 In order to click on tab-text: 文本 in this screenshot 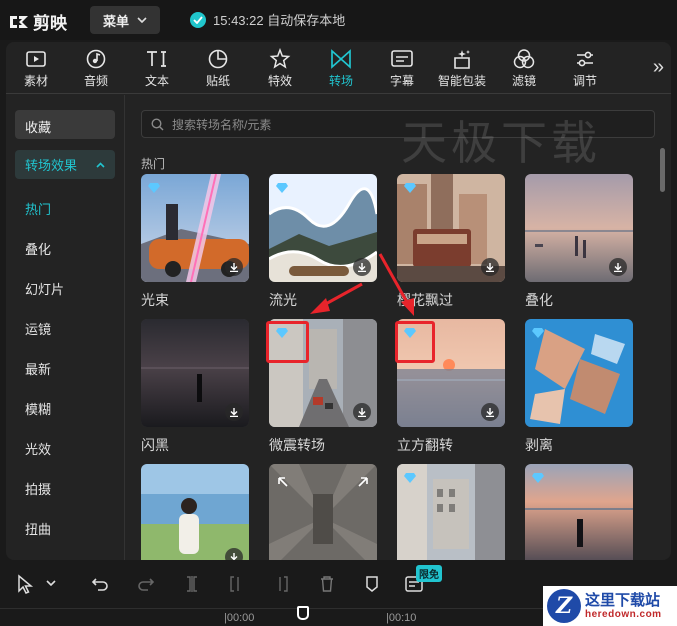, I will do `click(157, 68)`.